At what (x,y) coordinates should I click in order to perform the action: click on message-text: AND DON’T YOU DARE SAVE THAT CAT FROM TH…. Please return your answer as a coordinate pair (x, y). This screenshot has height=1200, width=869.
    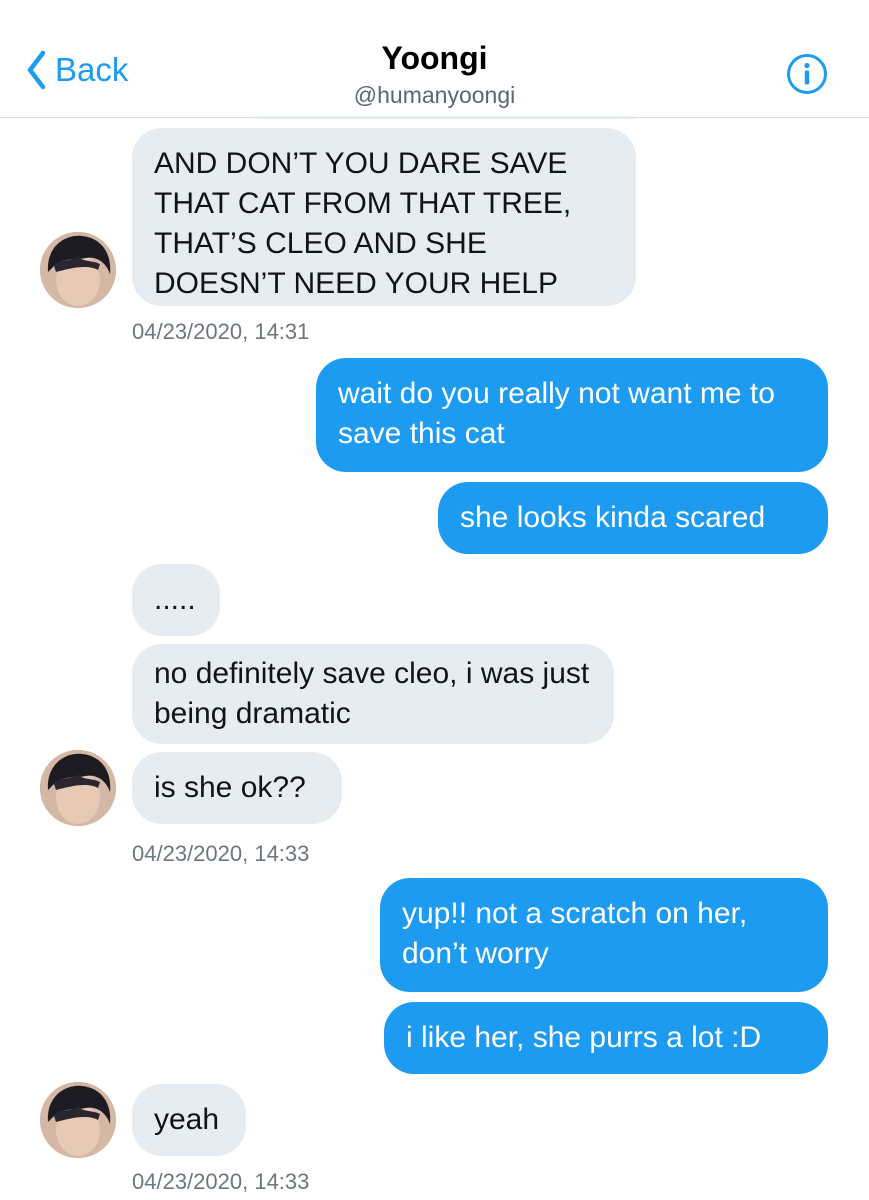
    Looking at the image, I should click on (363, 223).